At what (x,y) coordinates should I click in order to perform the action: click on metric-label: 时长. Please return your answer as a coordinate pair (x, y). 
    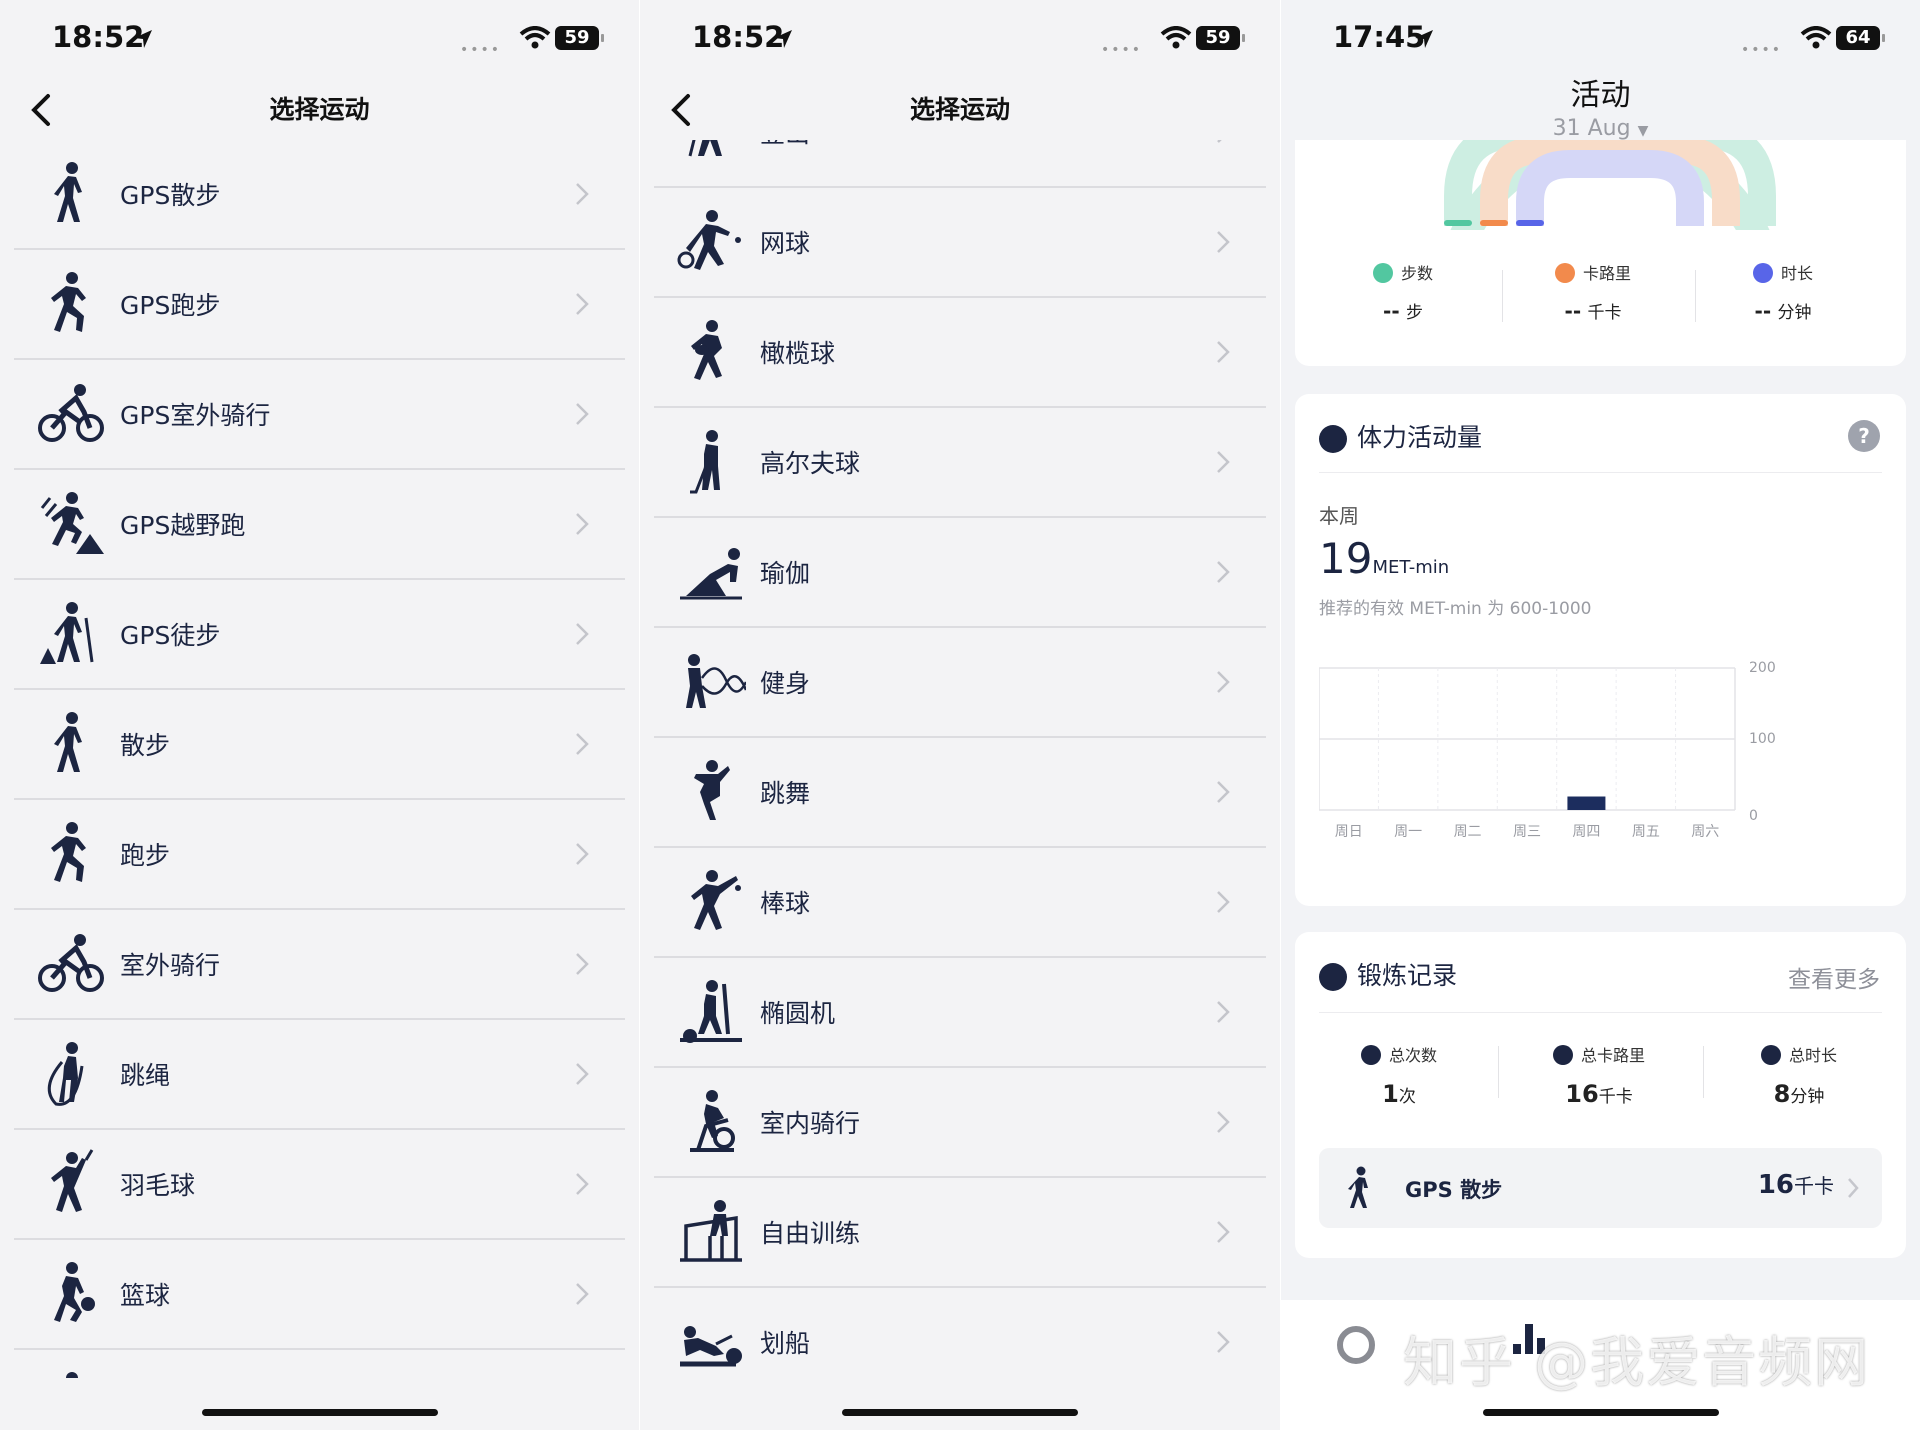
    Looking at the image, I should click on (1796, 273).